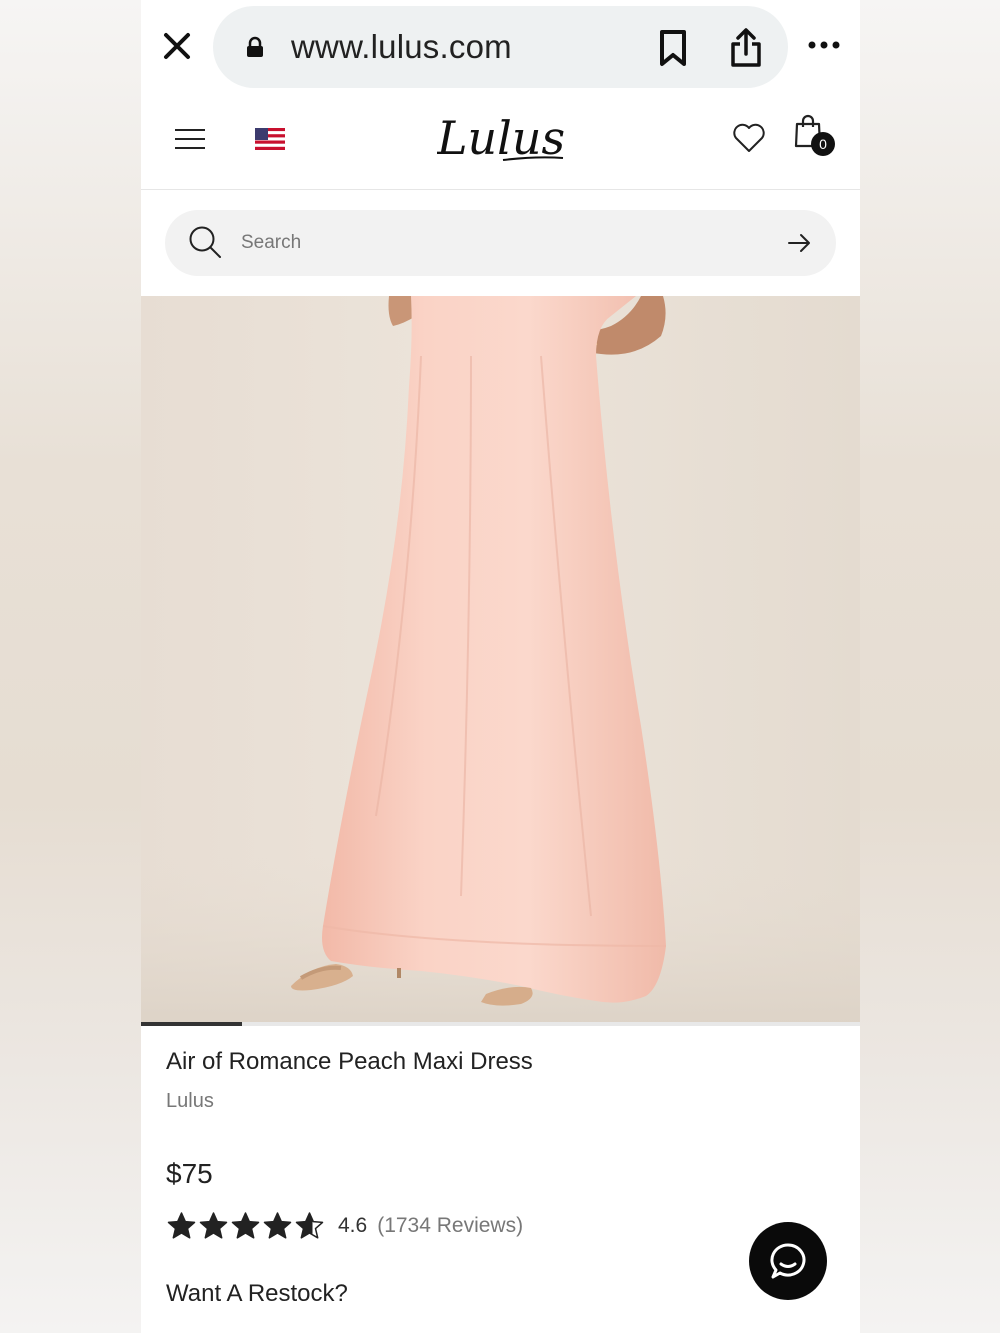 The width and height of the screenshot is (1000, 1333). What do you see at coordinates (500, 1024) in the screenshot?
I see `gallery-progress-track` at bounding box center [500, 1024].